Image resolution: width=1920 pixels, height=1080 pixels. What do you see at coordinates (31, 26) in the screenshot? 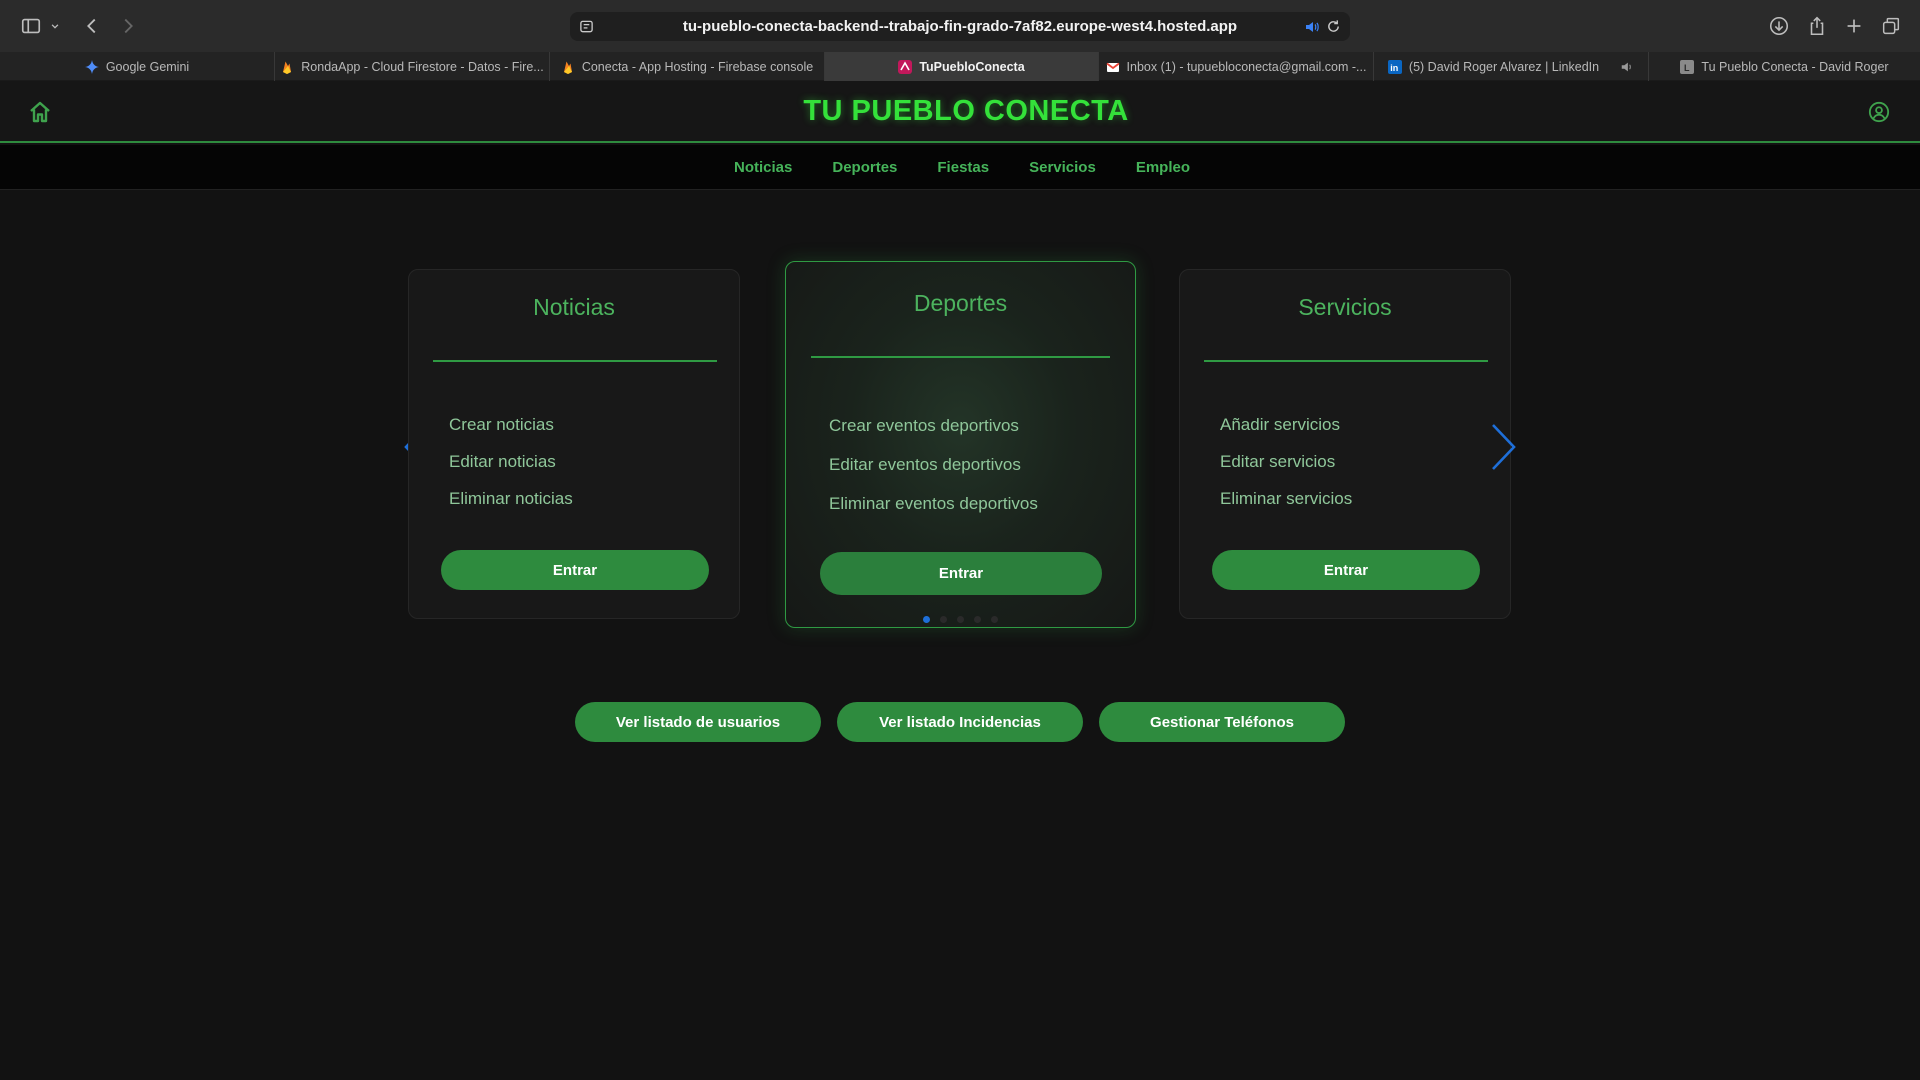
I see `sidebar-toggle-icon` at bounding box center [31, 26].